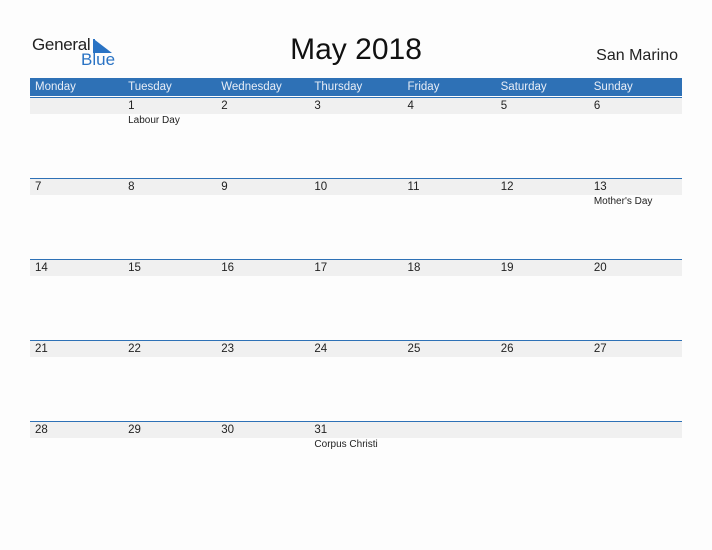 The width and height of the screenshot is (712, 550). What do you see at coordinates (38, 187) in the screenshot?
I see `day-number: 7` at bounding box center [38, 187].